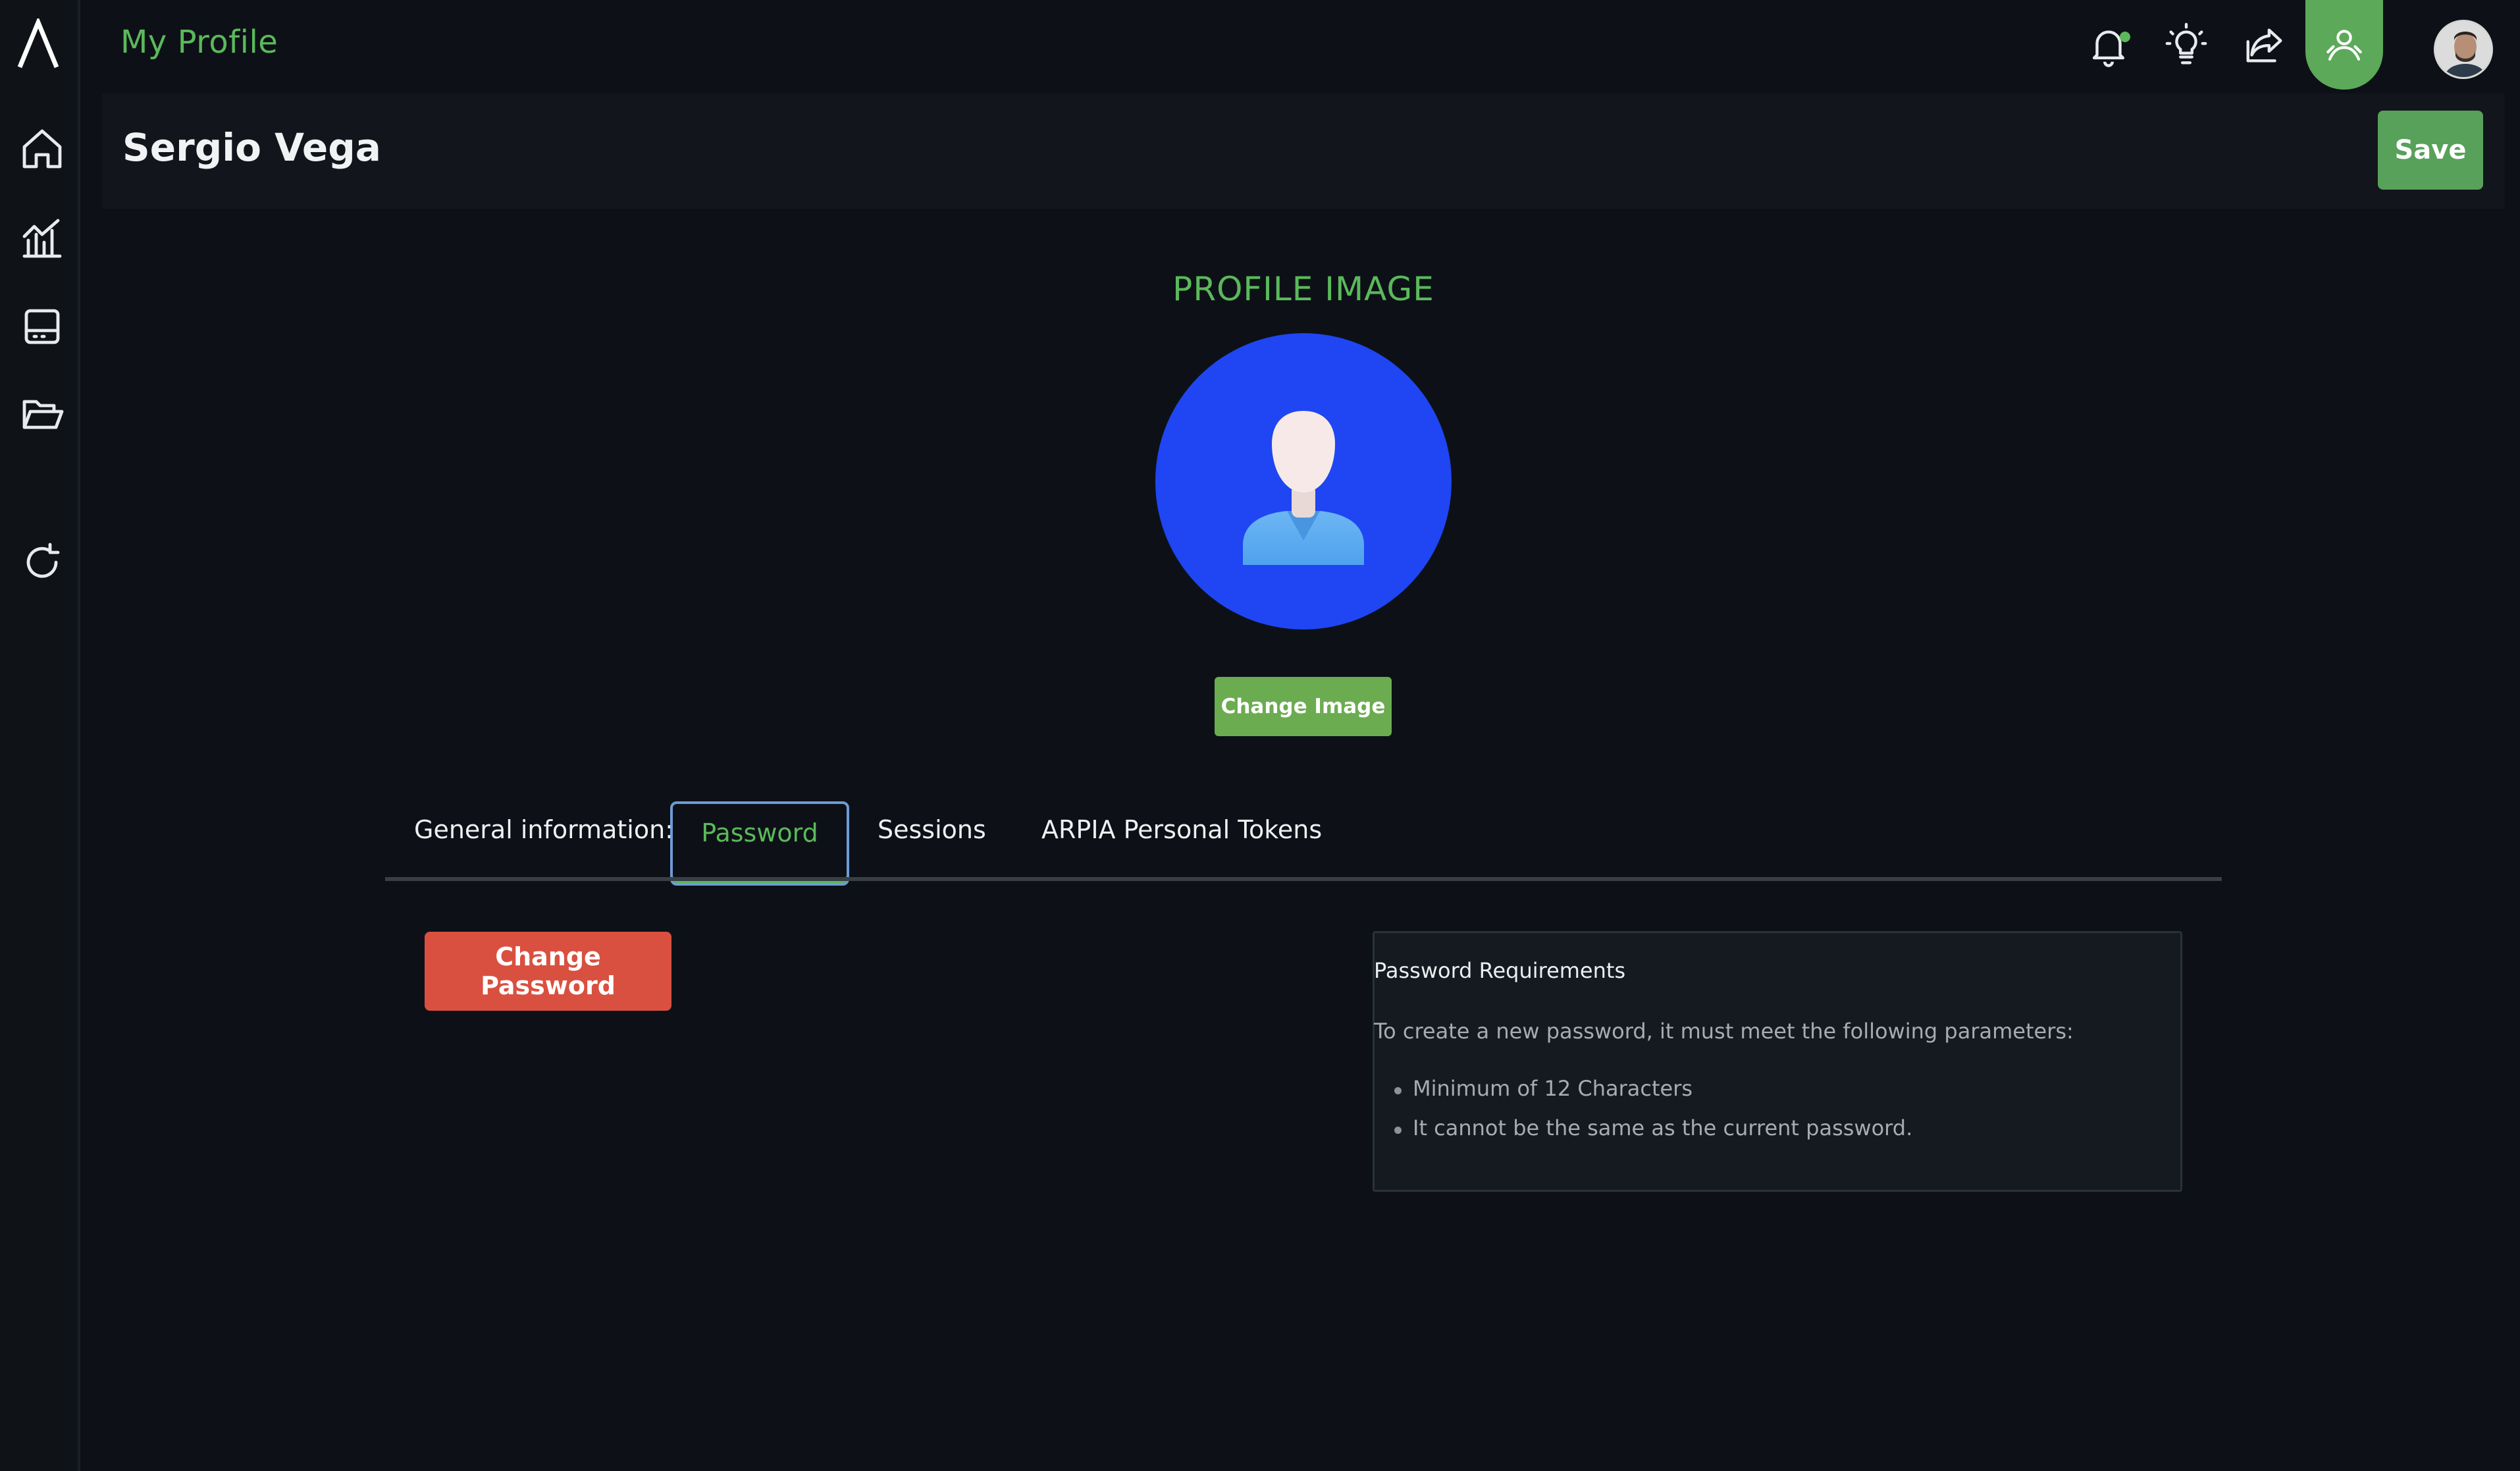 Image resolution: width=2520 pixels, height=1471 pixels. I want to click on profile-image-title: PROFILE IMAGE, so click(1303, 289).